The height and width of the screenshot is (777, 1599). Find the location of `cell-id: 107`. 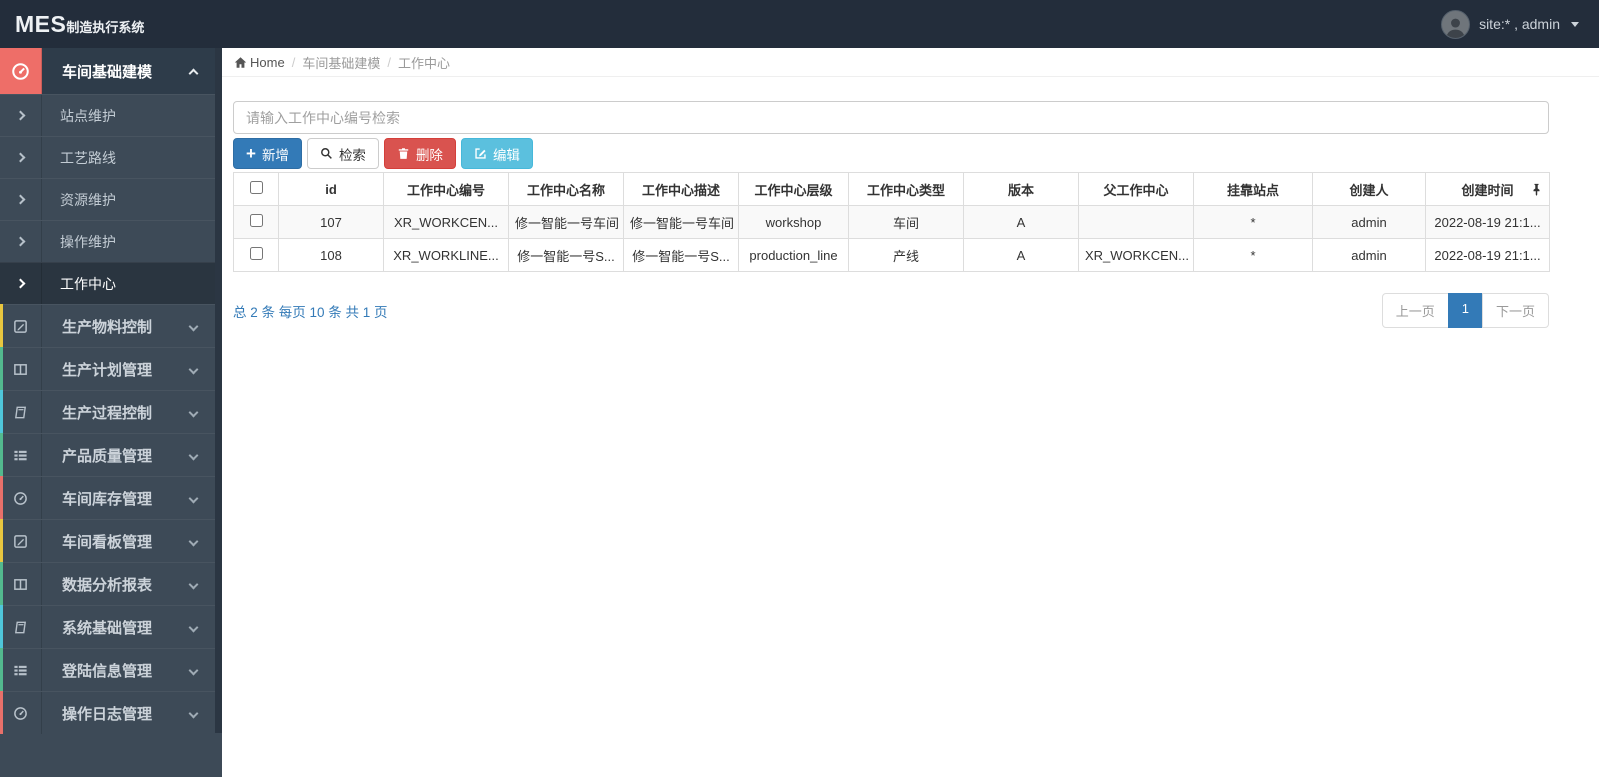

cell-id: 107 is located at coordinates (331, 222).